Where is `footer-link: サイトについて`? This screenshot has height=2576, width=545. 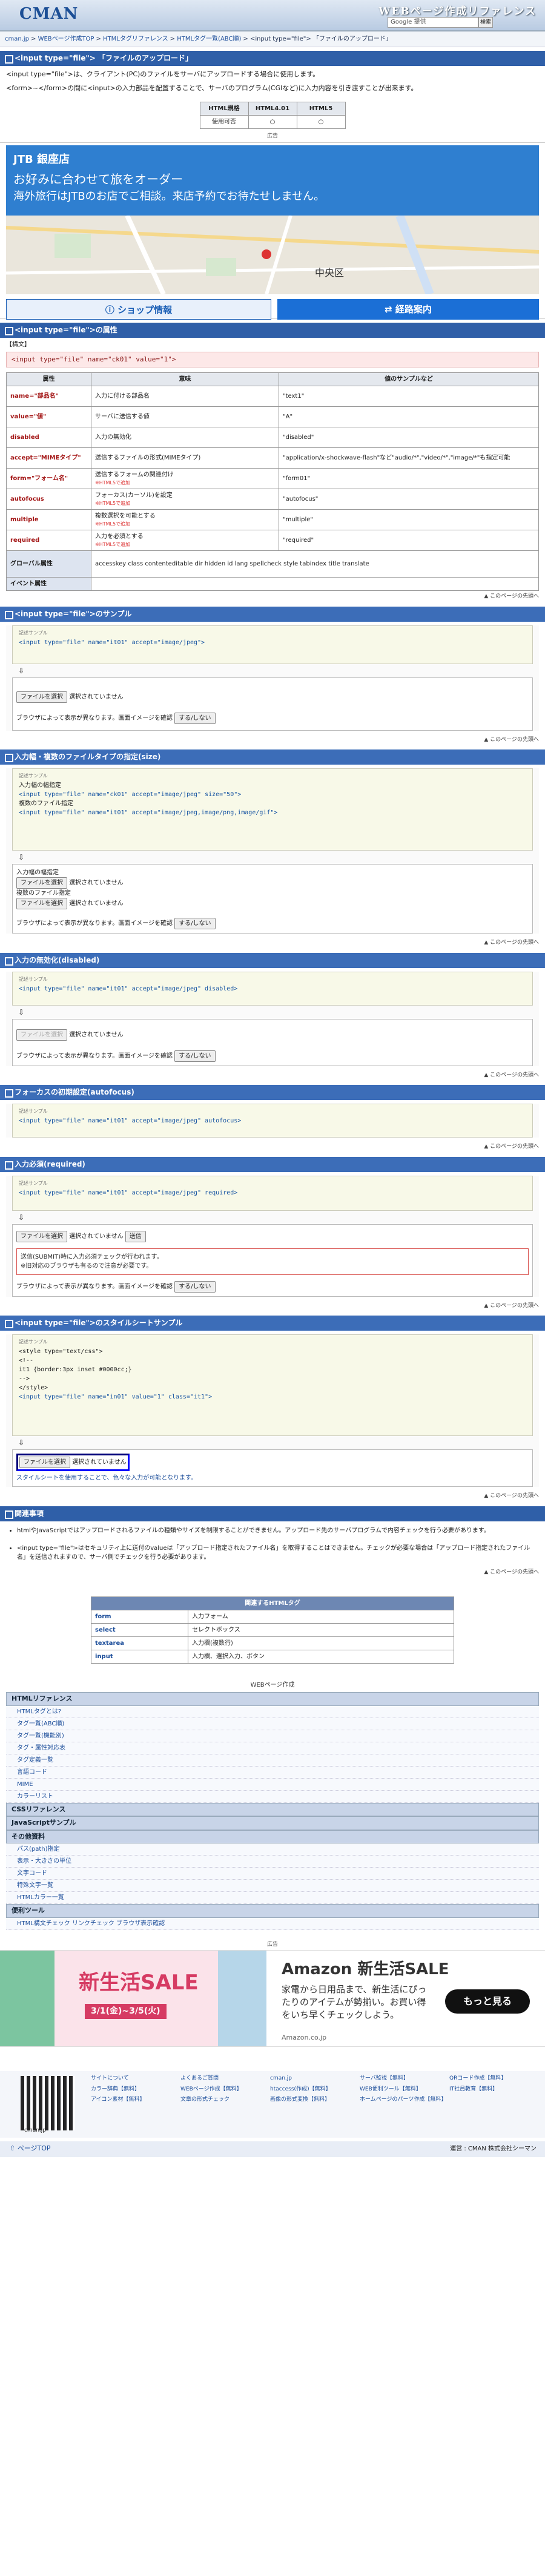
footer-link: サイトについて is located at coordinates (135, 2079).